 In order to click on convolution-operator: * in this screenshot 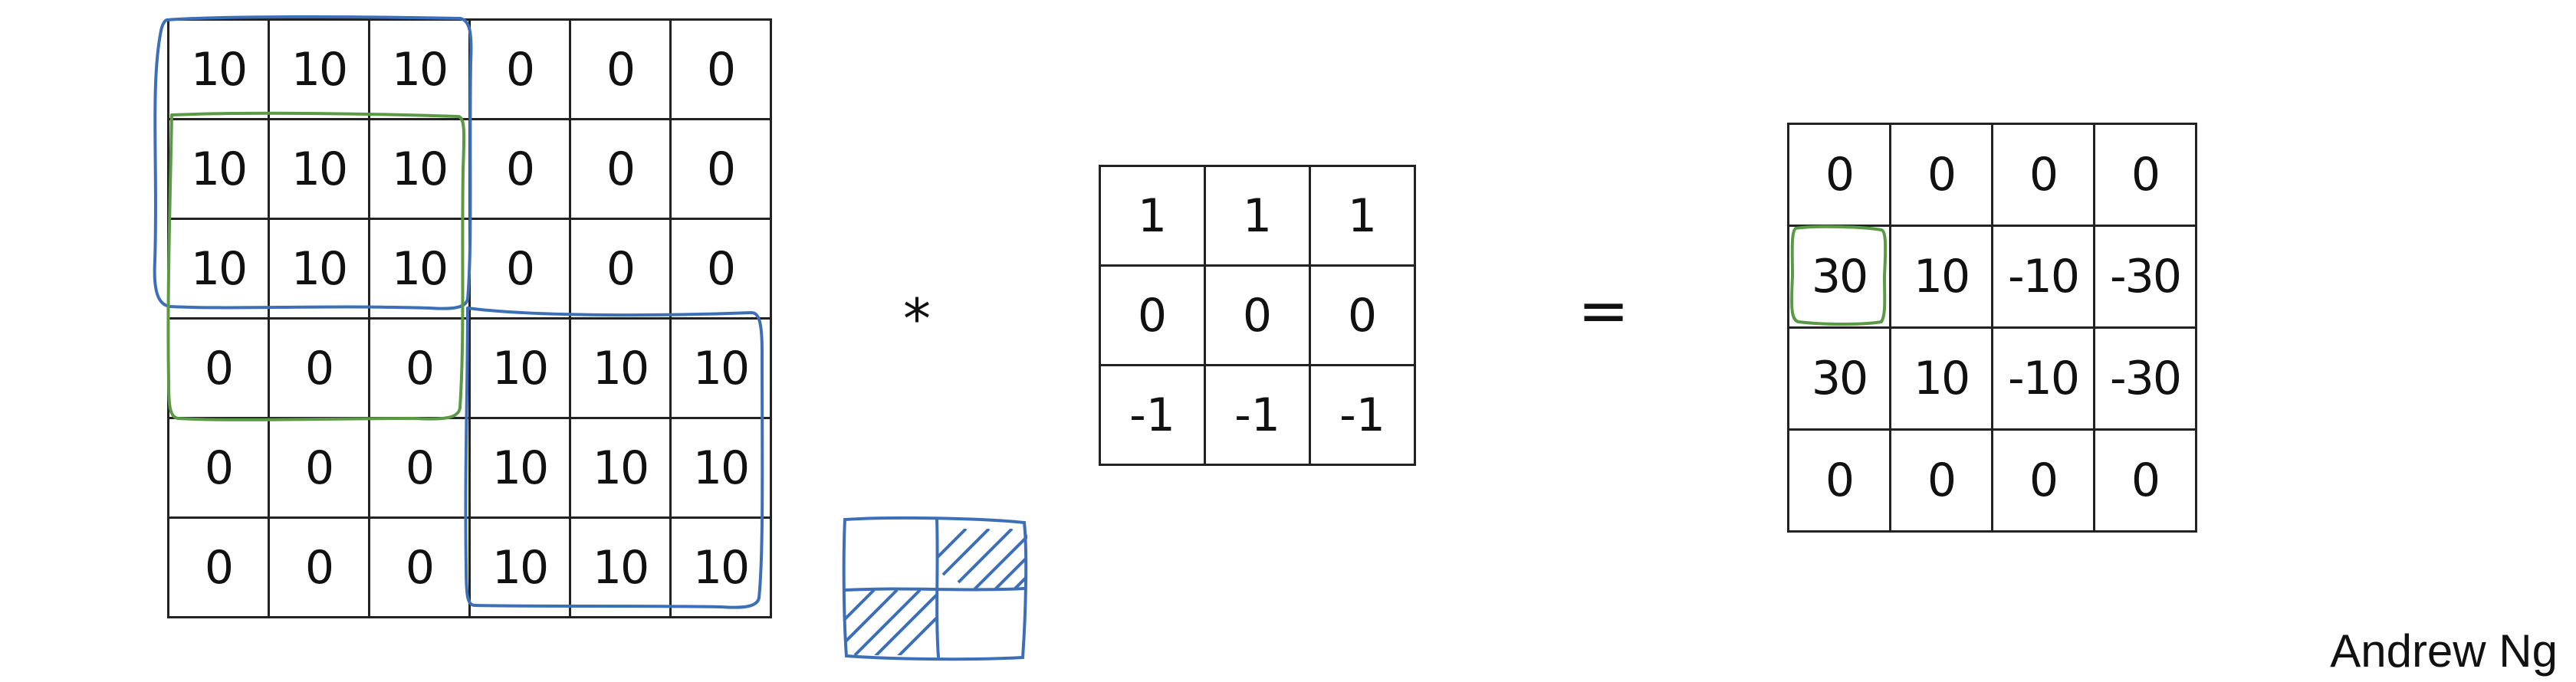, I will do `click(917, 319)`.